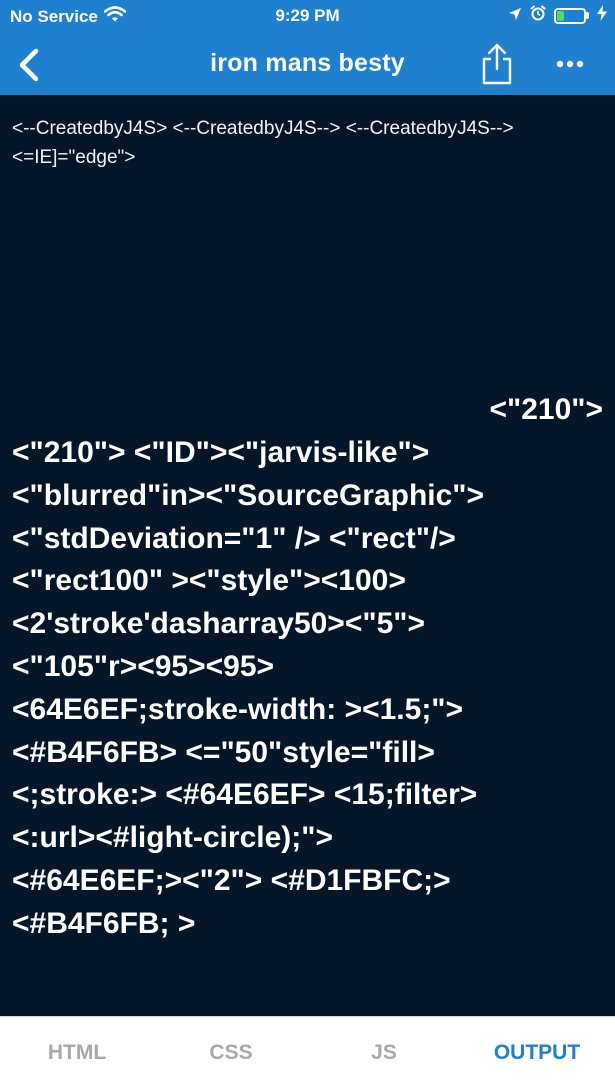 This screenshot has width=615, height=1091. I want to click on status-right, so click(557, 15).